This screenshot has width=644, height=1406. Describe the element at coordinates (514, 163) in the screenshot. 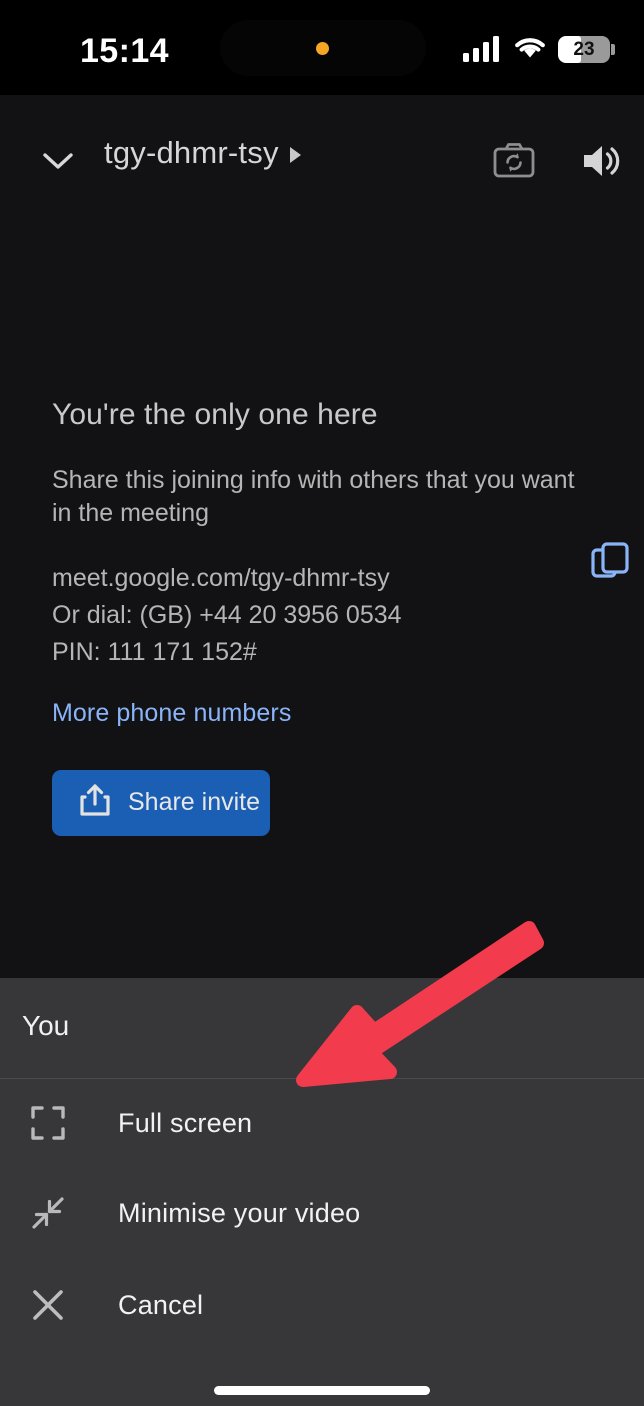

I see `camera-switch-icon` at that location.